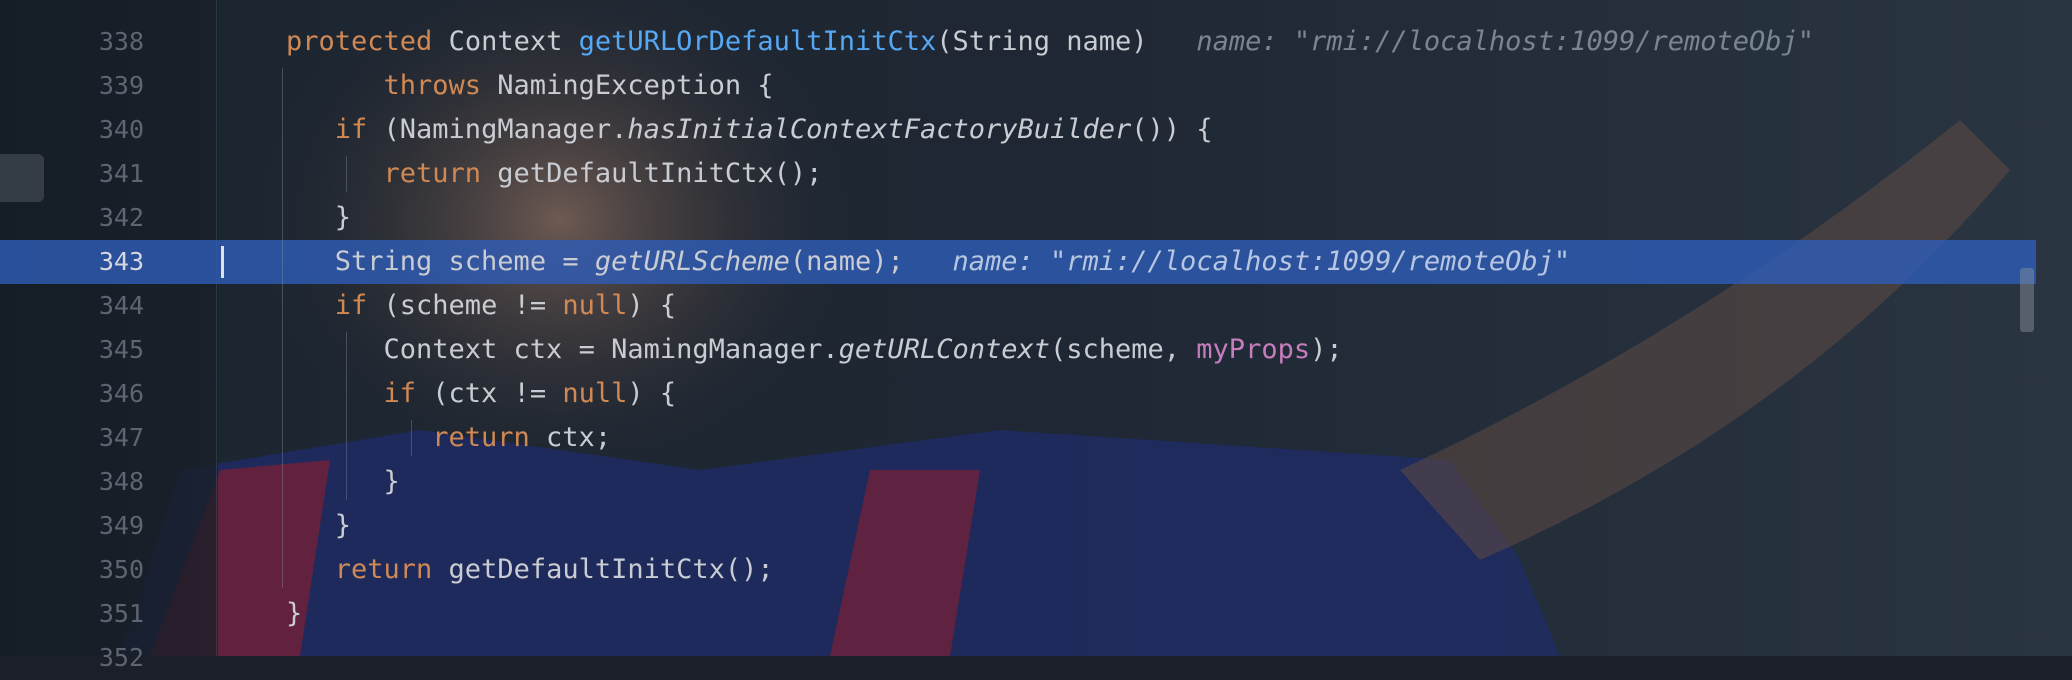  What do you see at coordinates (497, 393) in the screenshot?
I see `code-token: (ctx !=` at bounding box center [497, 393].